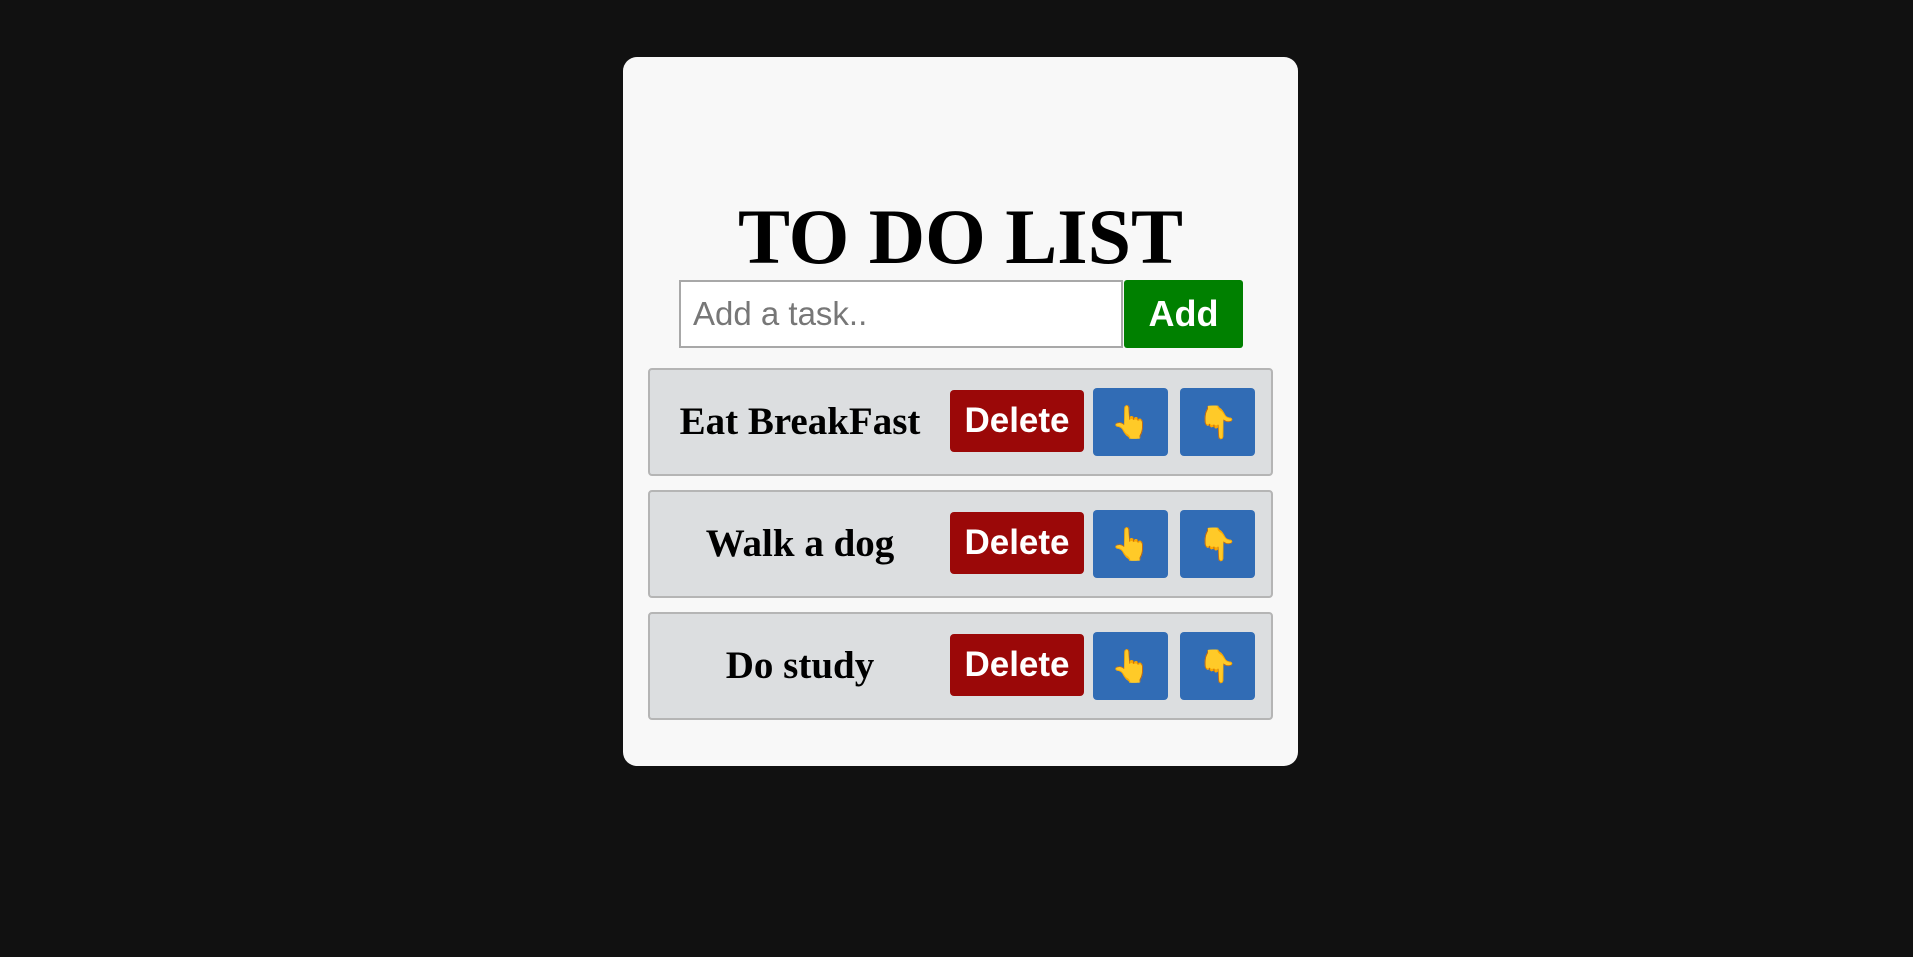 Image resolution: width=1913 pixels, height=957 pixels. Describe the element at coordinates (1183, 314) in the screenshot. I see `add-button: Add` at that location.